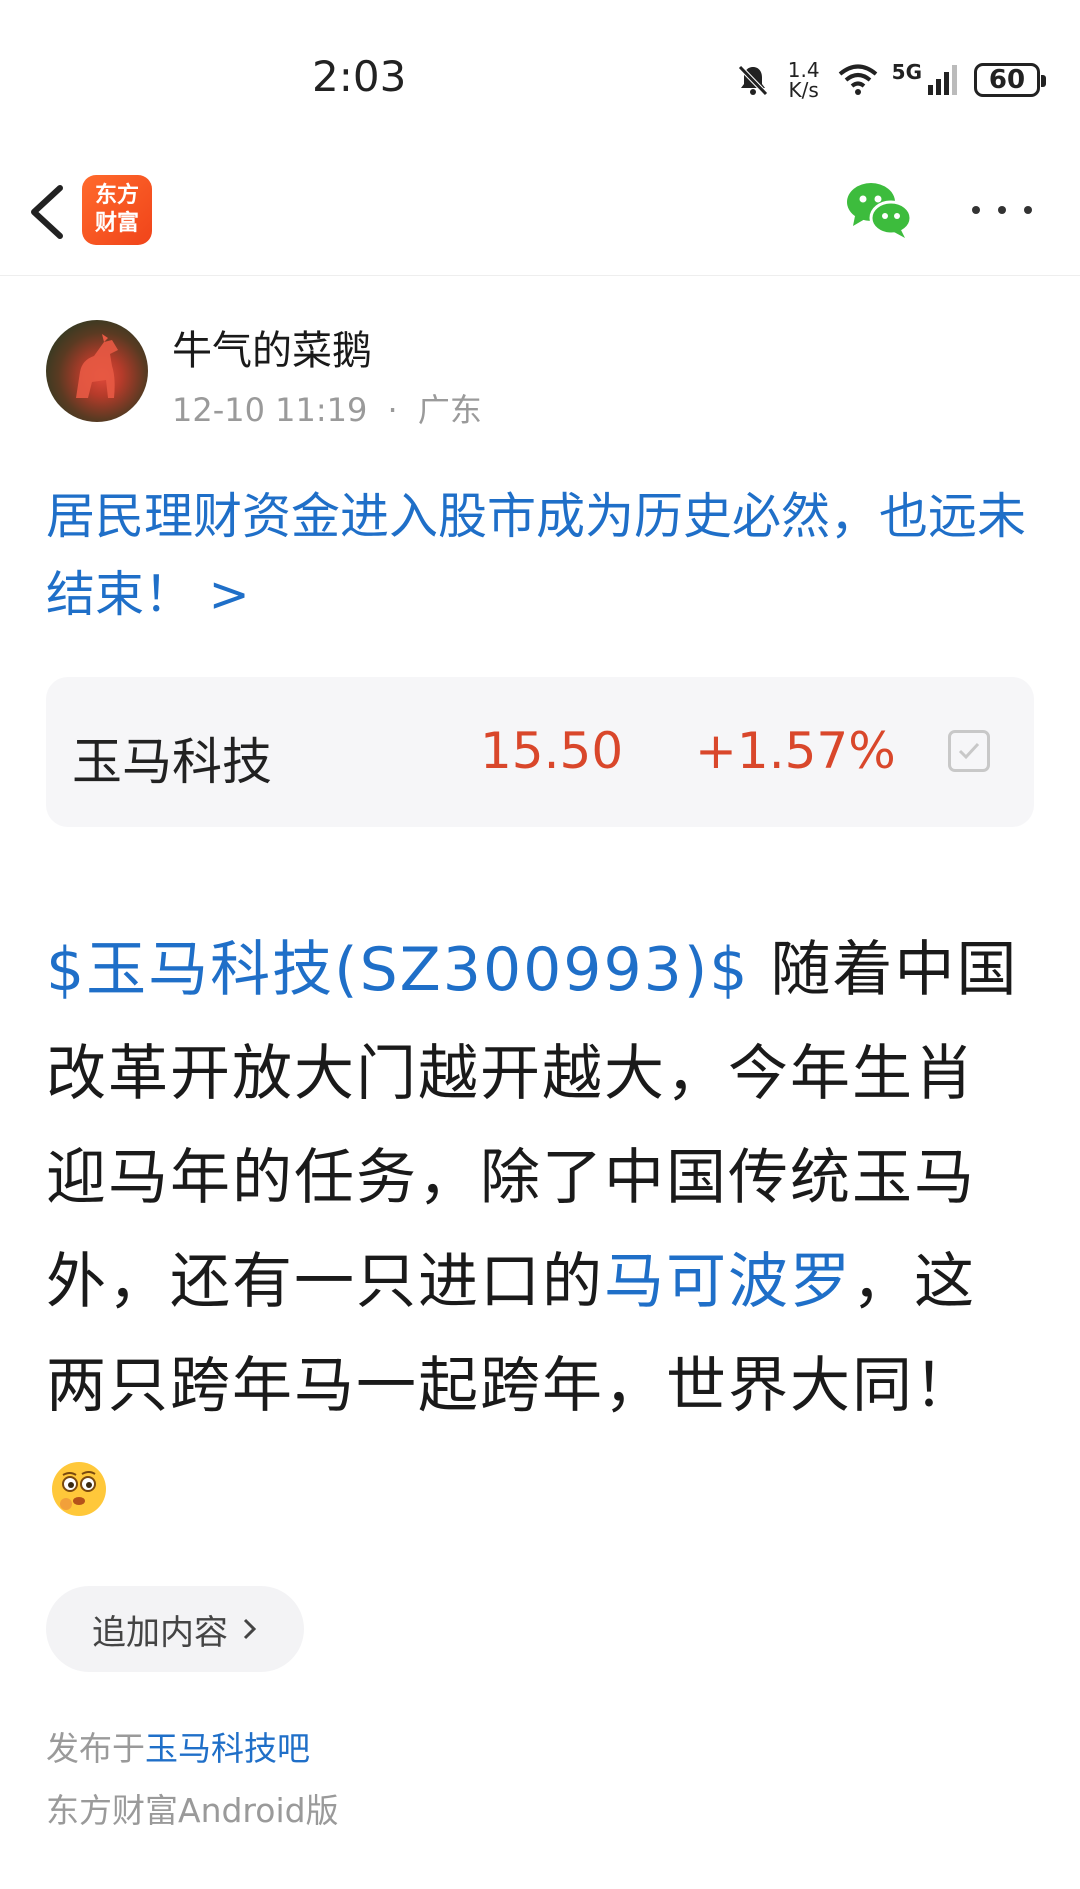  What do you see at coordinates (803, 80) in the screenshot?
I see `net-speed: 1.4 K/s` at bounding box center [803, 80].